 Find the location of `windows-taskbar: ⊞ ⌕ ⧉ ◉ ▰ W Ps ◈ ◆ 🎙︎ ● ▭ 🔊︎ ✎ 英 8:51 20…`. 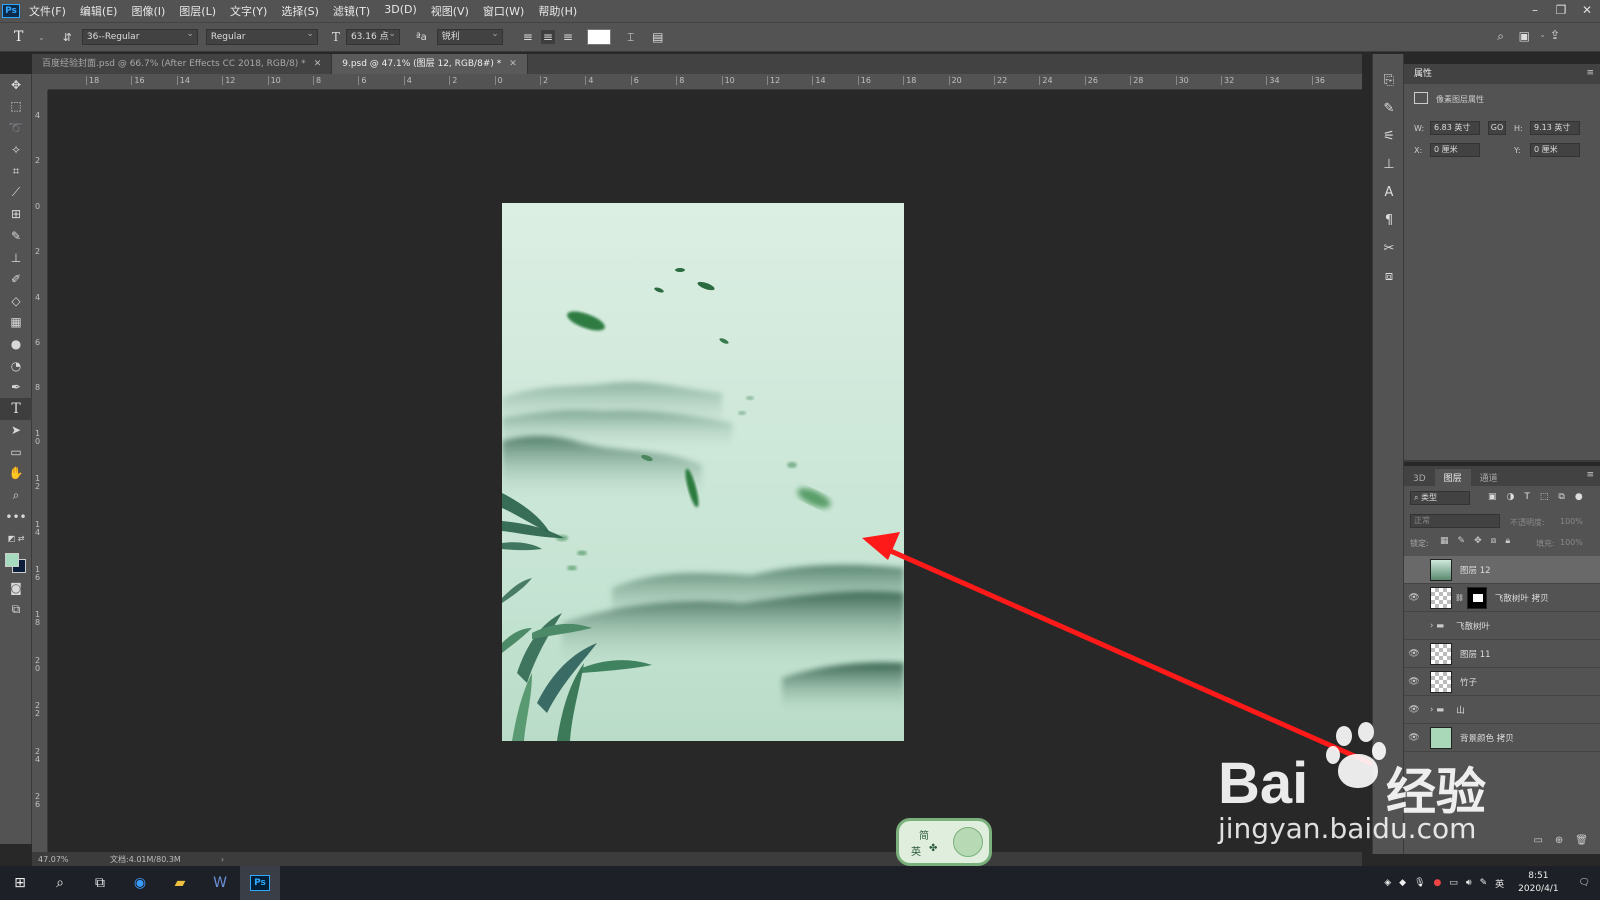

windows-taskbar: ⊞ ⌕ ⧉ ◉ ▰ W Ps ◈ ◆ 🎙︎ ● ▭ 🔊︎ ✎ 英 8:51 20… is located at coordinates (800, 883).